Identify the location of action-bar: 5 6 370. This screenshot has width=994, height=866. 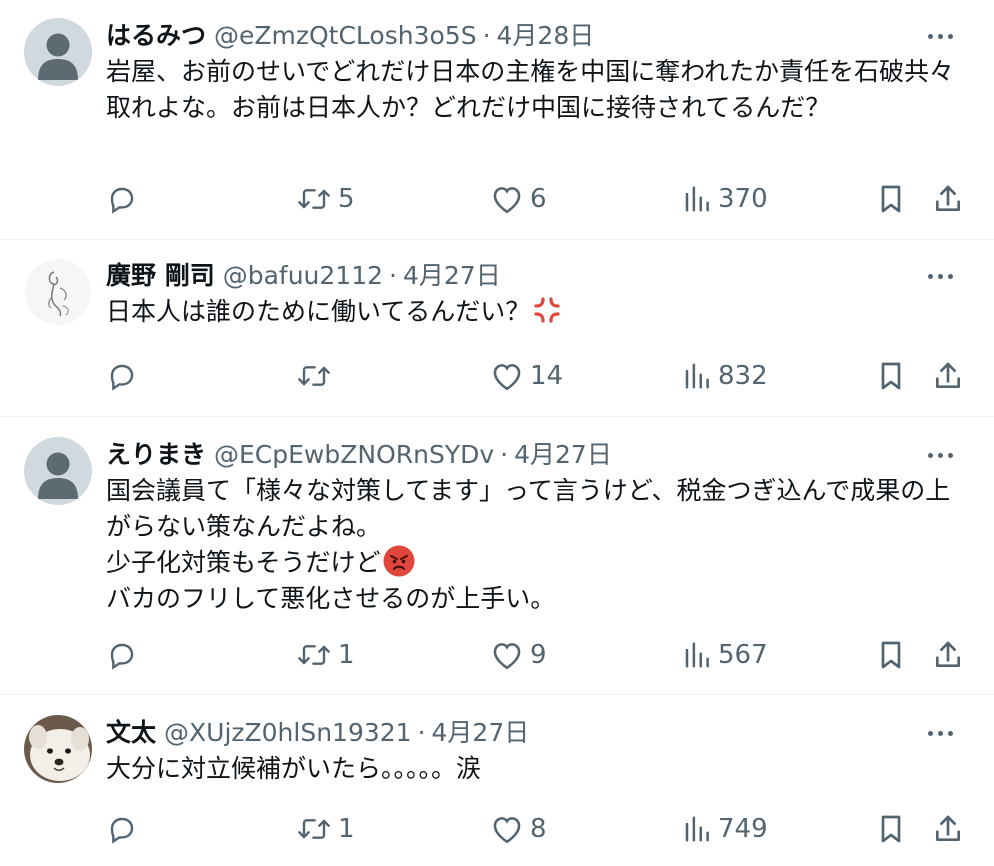
(538, 199).